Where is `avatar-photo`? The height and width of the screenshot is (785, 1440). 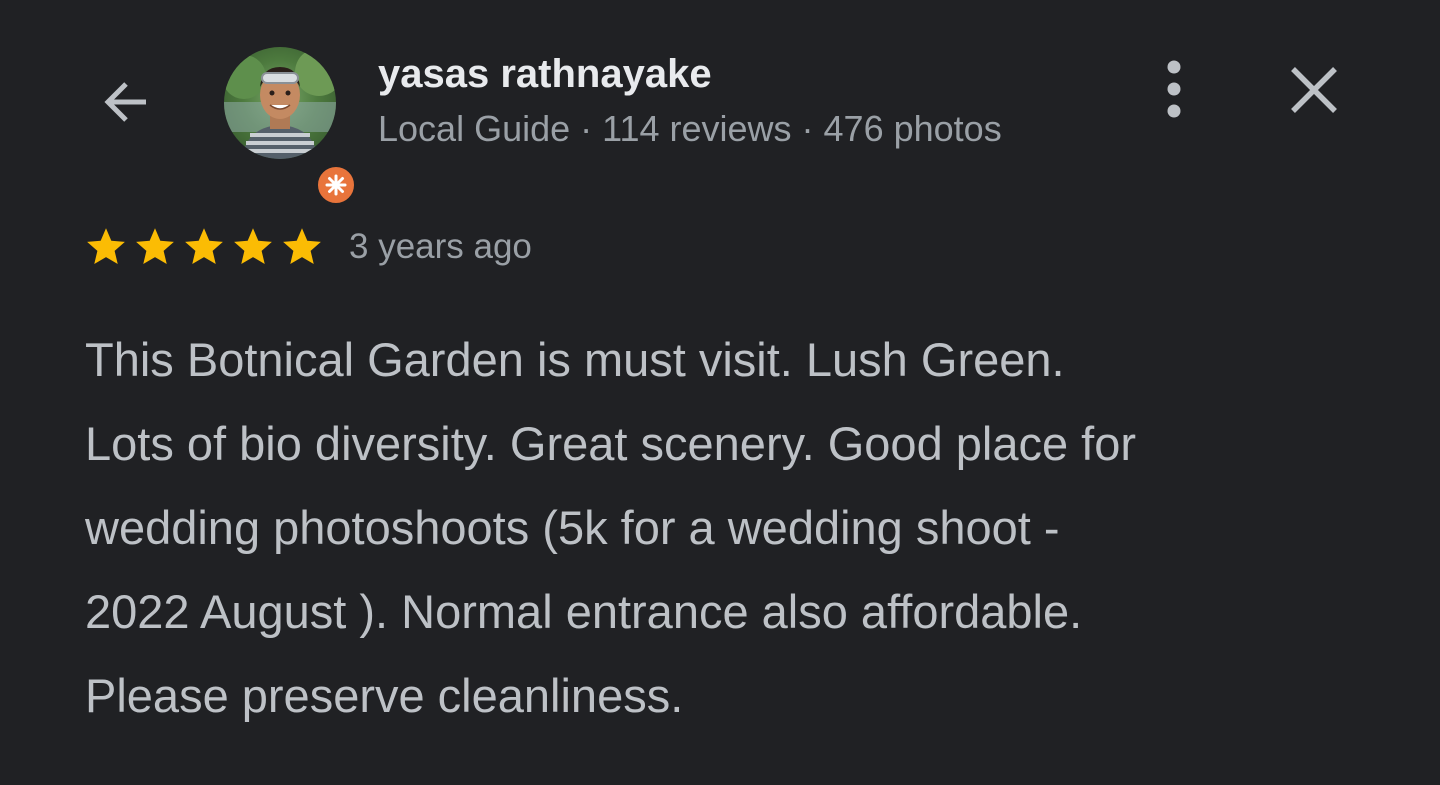 avatar-photo is located at coordinates (280, 103).